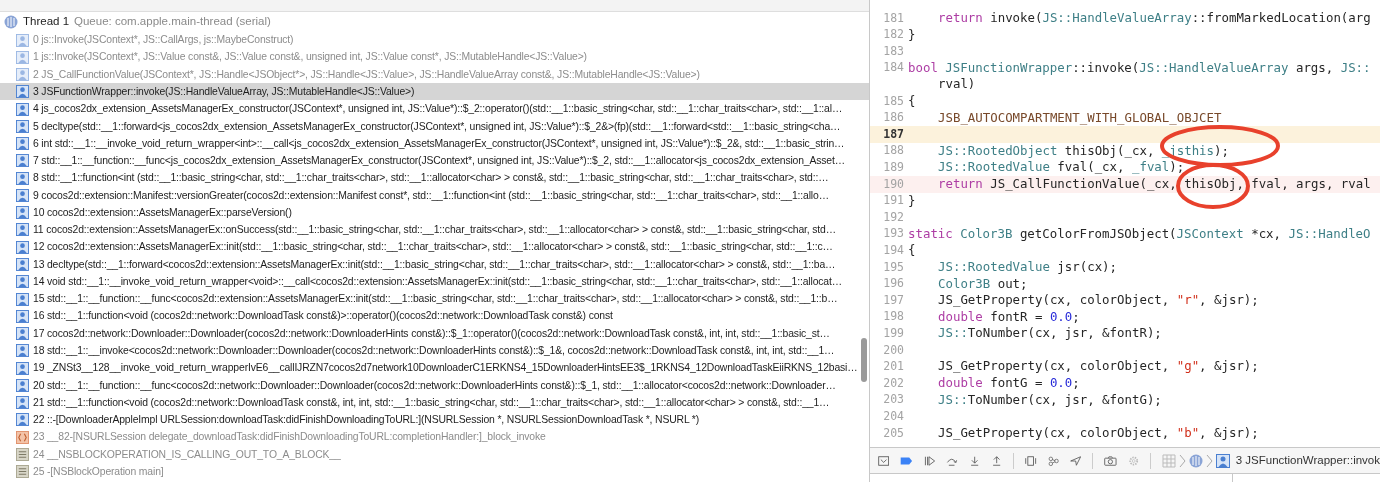 The image size is (1380, 482). Describe the element at coordinates (893, 51) in the screenshot. I see `line-number: 183` at that location.